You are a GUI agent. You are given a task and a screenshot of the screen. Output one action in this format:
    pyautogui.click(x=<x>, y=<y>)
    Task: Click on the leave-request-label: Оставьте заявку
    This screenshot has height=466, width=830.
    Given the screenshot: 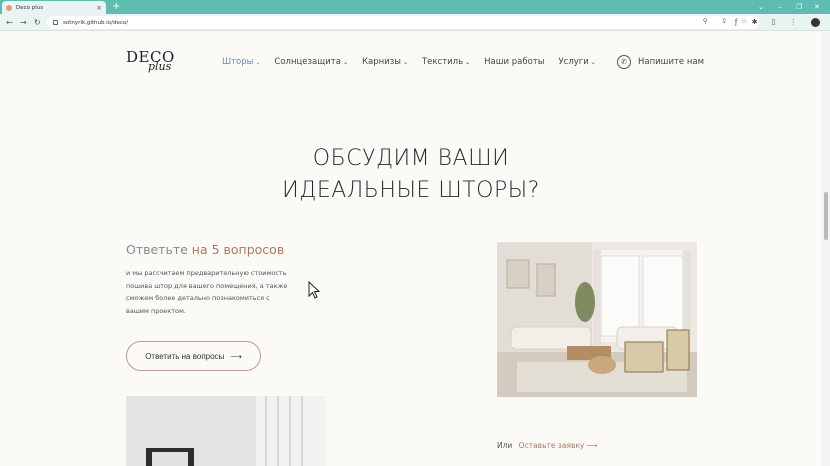 What is the action you would take?
    pyautogui.click(x=551, y=445)
    